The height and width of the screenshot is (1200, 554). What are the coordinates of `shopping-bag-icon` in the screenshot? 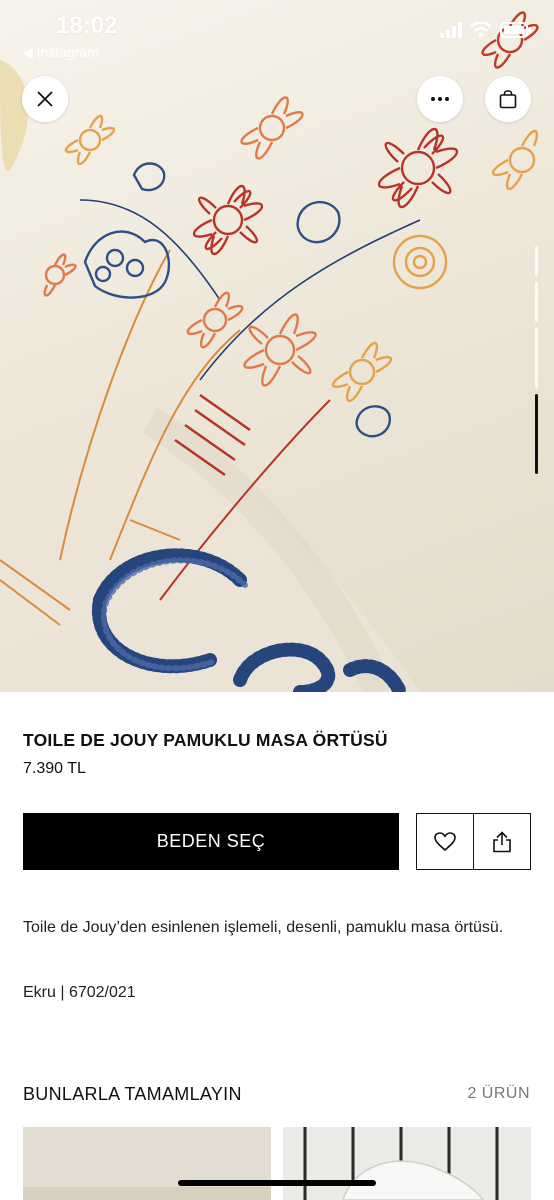 It's located at (508, 99).